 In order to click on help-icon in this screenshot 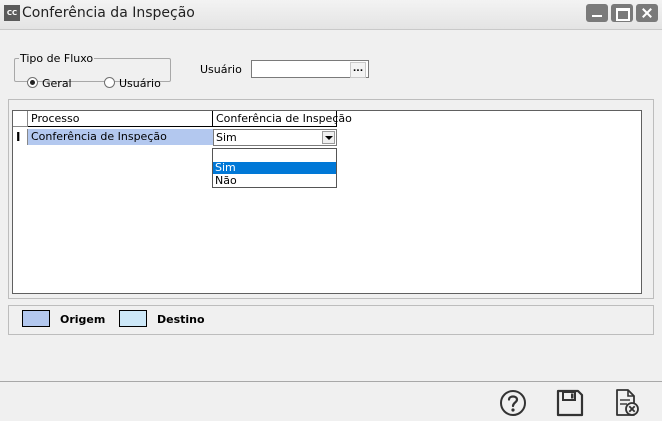, I will do `click(513, 403)`.